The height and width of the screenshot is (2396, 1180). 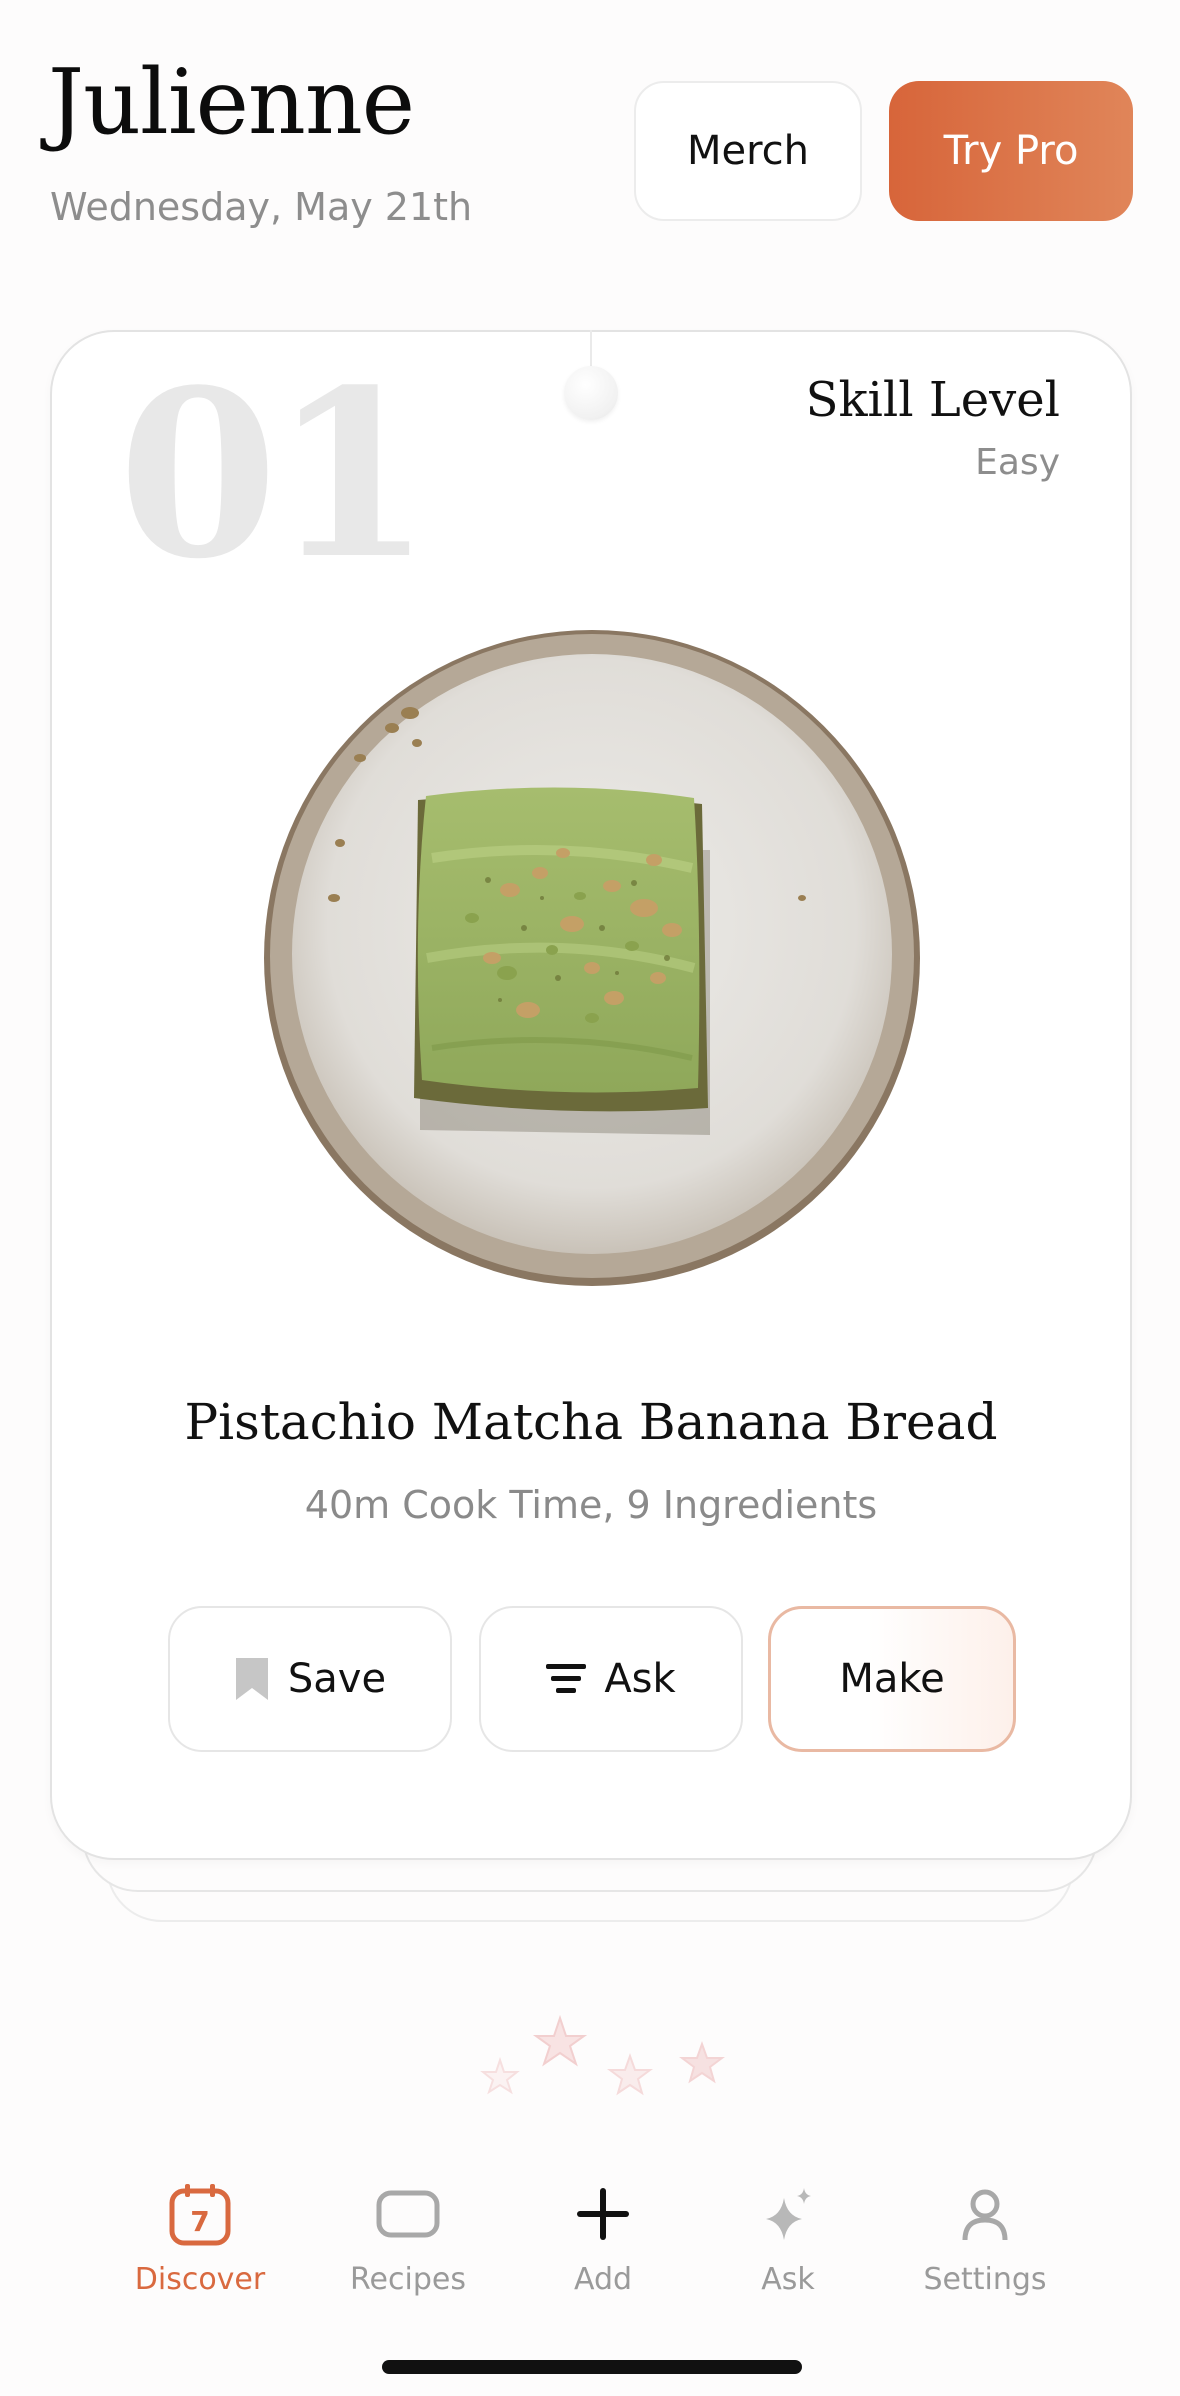 I want to click on tab-add: Add, so click(x=603, y=2237).